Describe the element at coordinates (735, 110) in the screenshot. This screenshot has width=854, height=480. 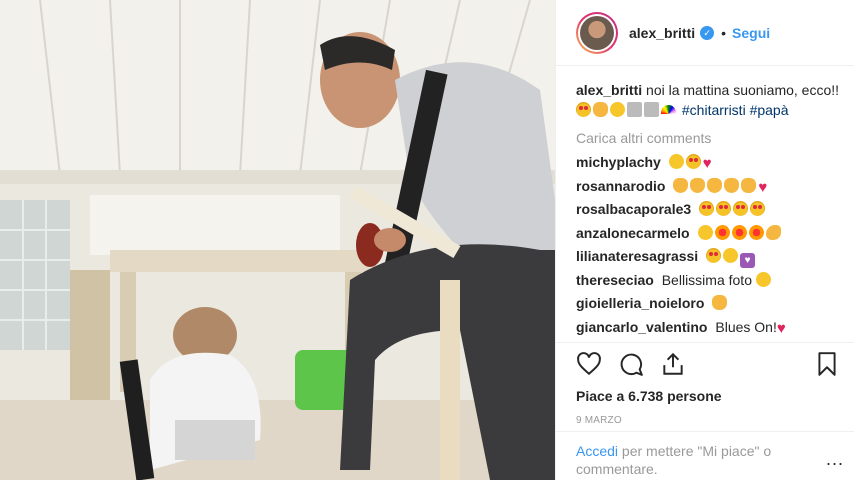
I see `hashtags-link: #chitarristi #papà` at that location.